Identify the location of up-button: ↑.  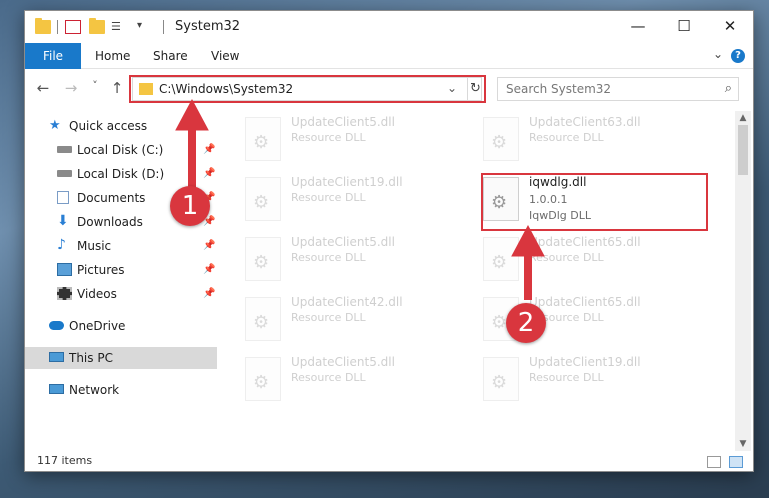
(117, 88).